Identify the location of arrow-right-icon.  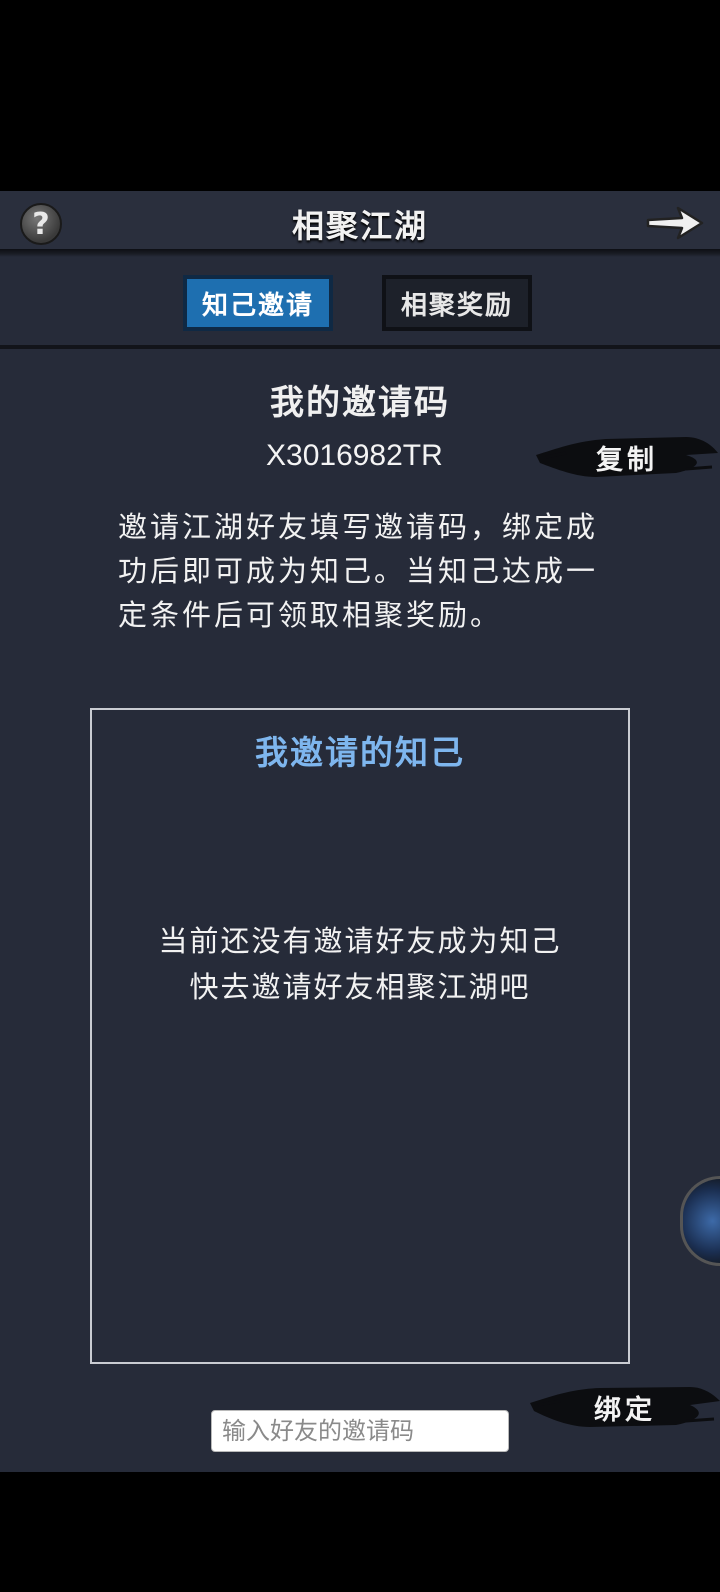
(675, 223).